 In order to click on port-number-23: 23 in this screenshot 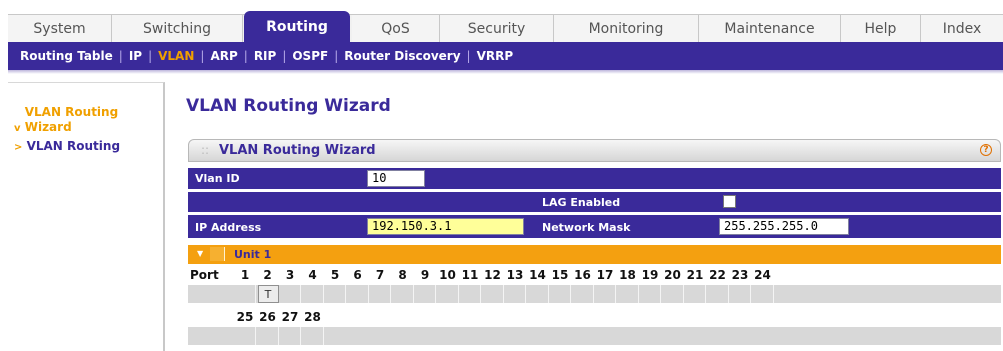, I will do `click(740, 275)`.